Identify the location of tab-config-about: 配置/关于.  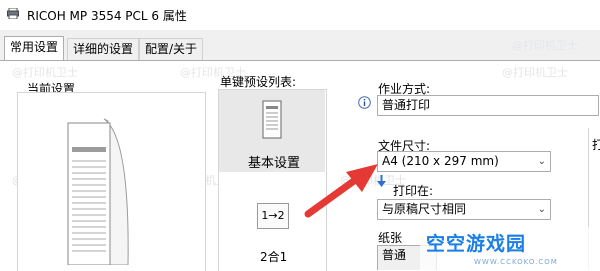
(171, 49).